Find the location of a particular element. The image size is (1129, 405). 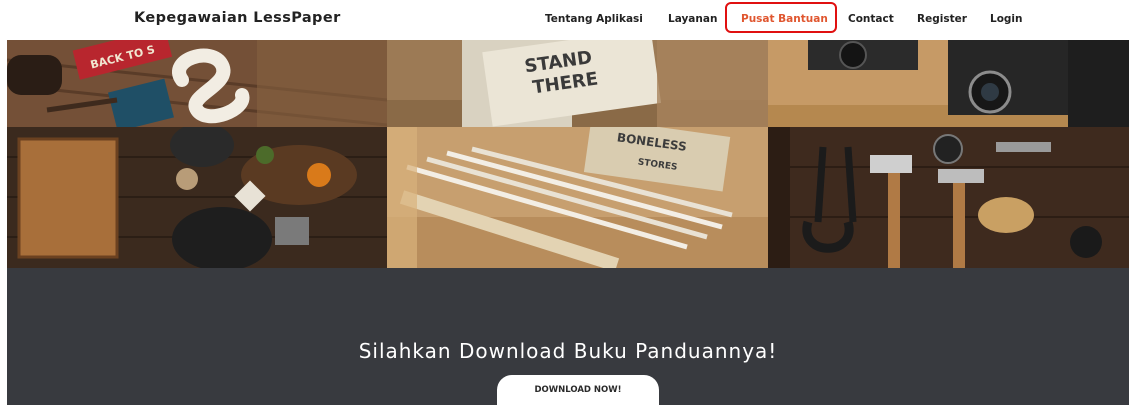

nav-login: Login is located at coordinates (1006, 19).